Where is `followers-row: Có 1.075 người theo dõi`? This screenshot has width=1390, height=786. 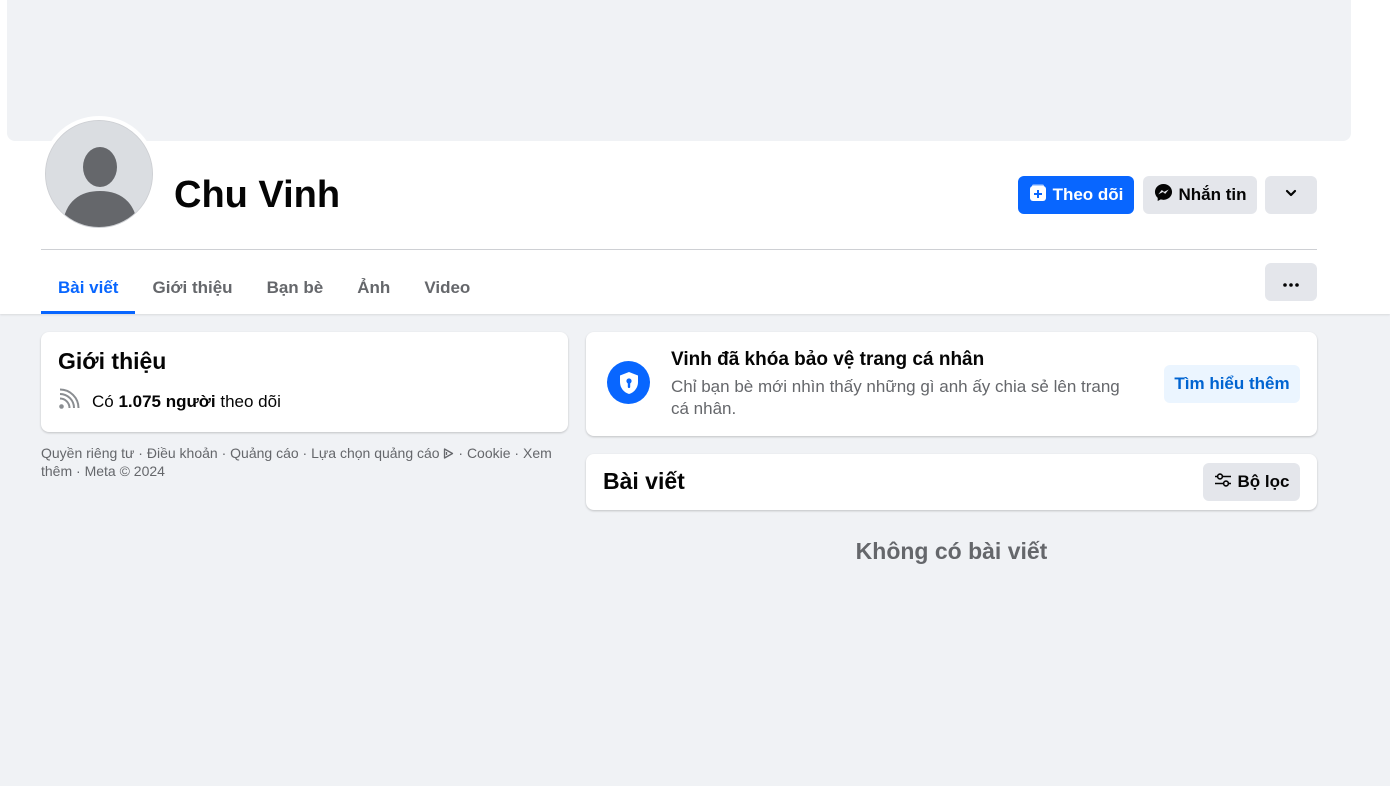
followers-row: Có 1.075 người theo dõi is located at coordinates (169, 401).